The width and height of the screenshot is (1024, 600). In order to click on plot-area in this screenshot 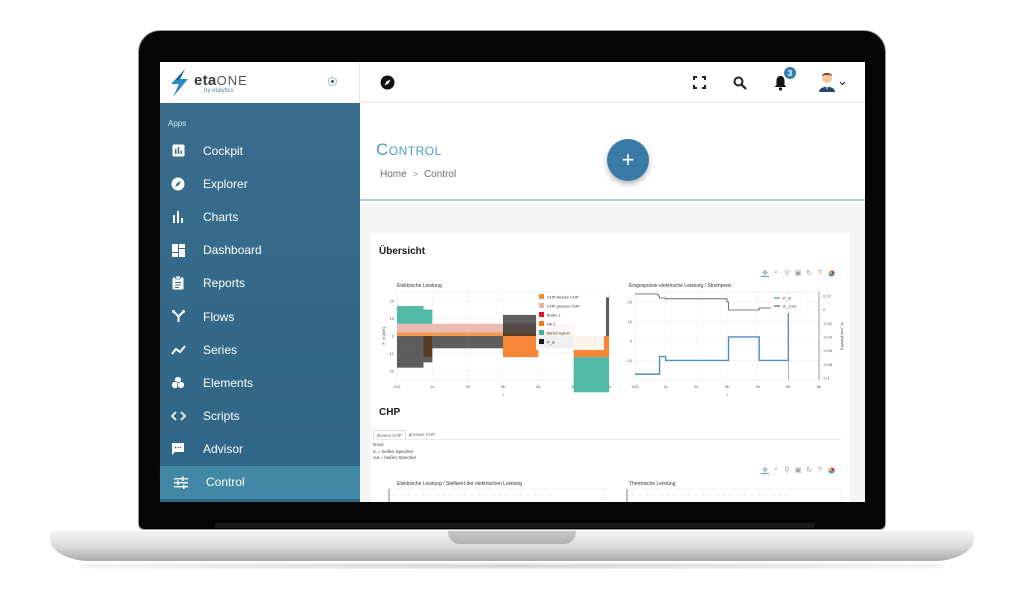, I will do `click(734, 495)`.